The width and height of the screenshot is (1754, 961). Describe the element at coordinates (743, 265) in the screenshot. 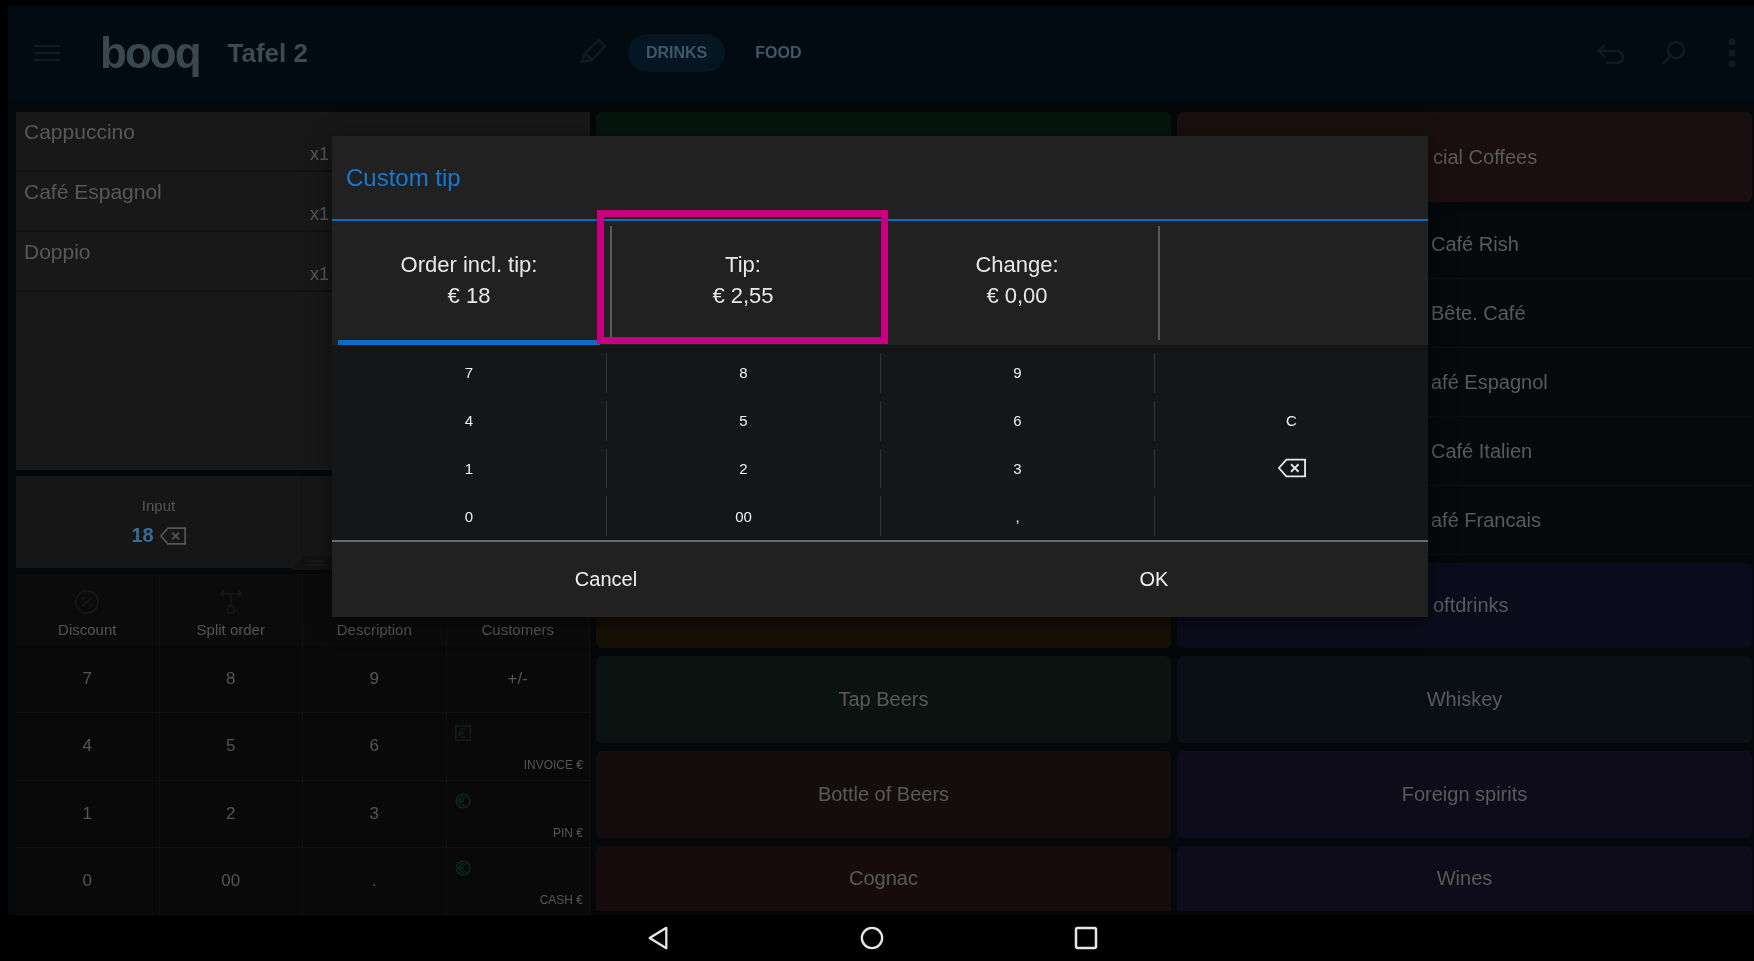

I see `amount-label: Tip:` at that location.